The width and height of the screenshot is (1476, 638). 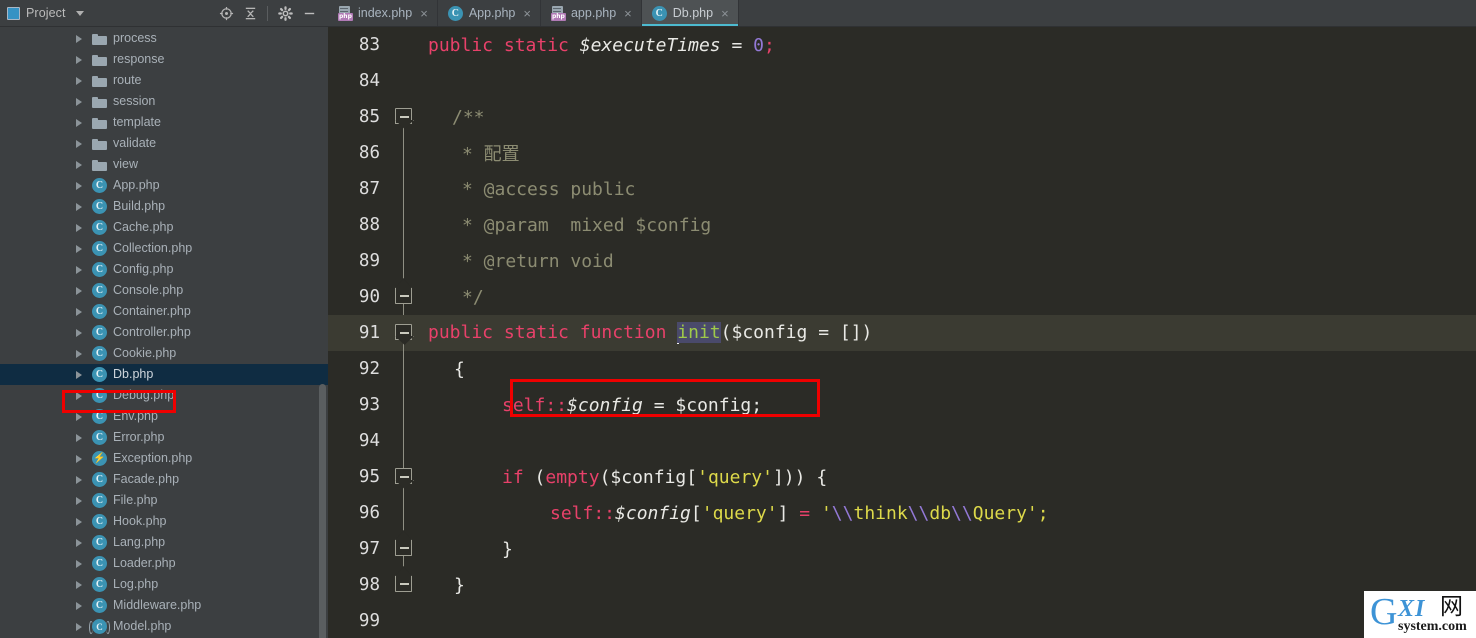 What do you see at coordinates (902, 620) in the screenshot?
I see `code-line: 99` at bounding box center [902, 620].